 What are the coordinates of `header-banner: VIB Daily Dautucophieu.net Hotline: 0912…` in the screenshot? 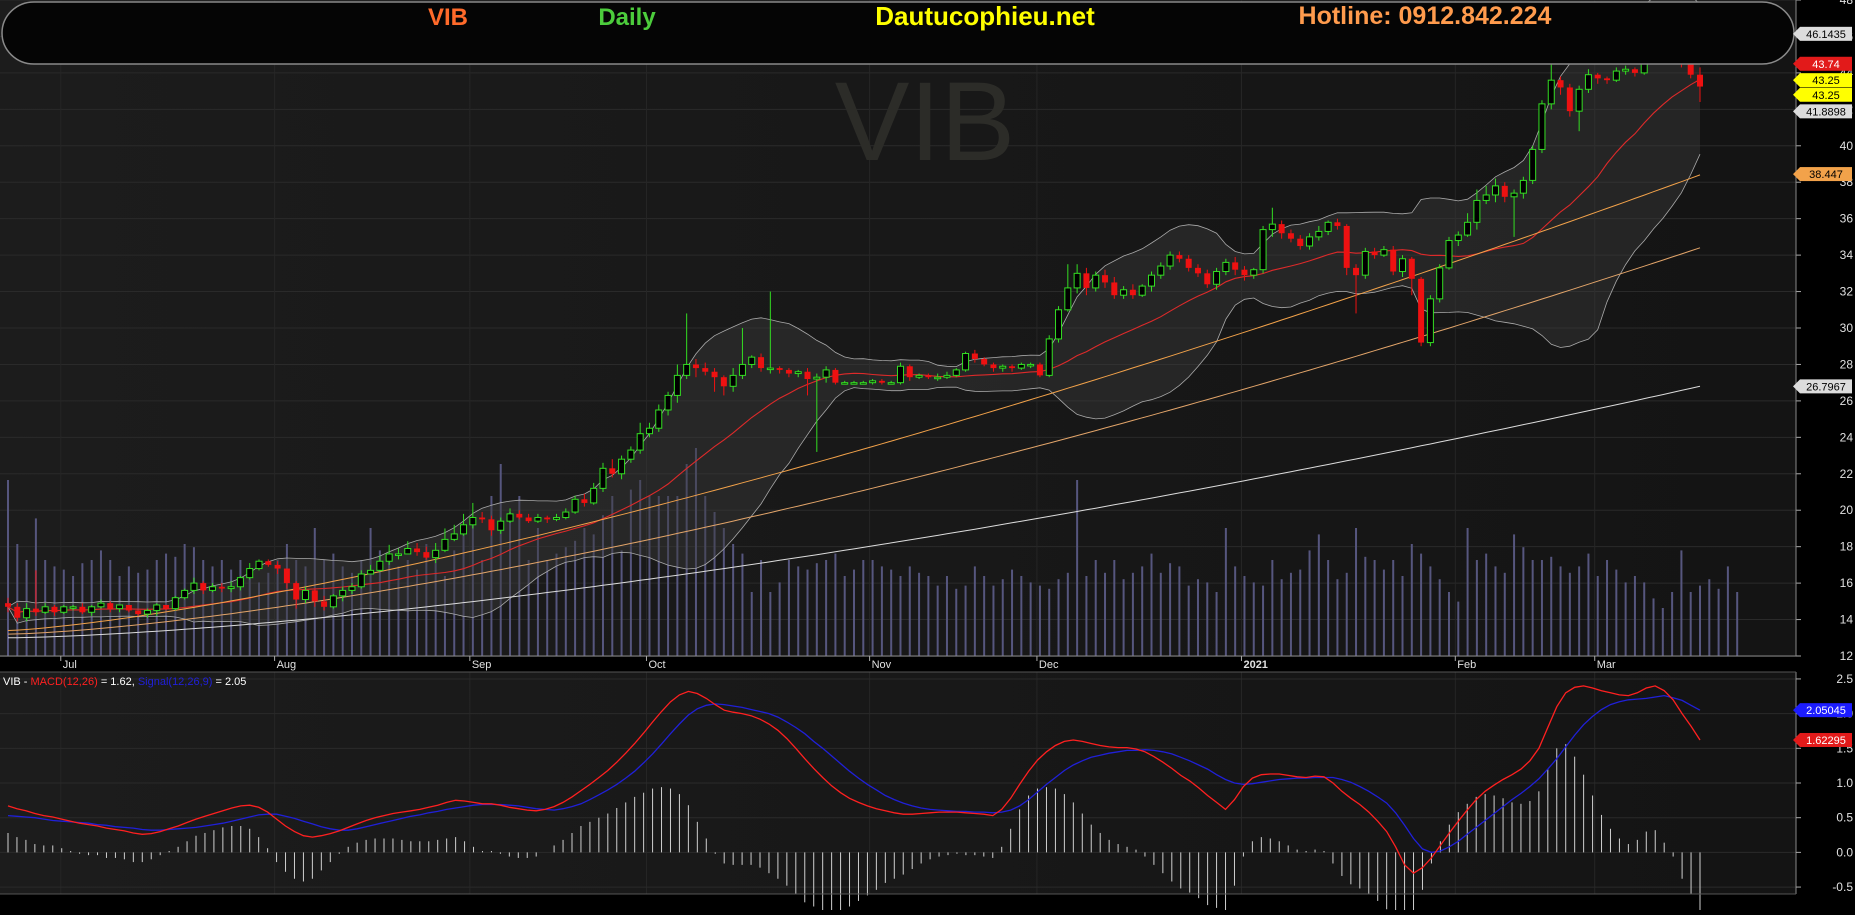 It's located at (898, 33).